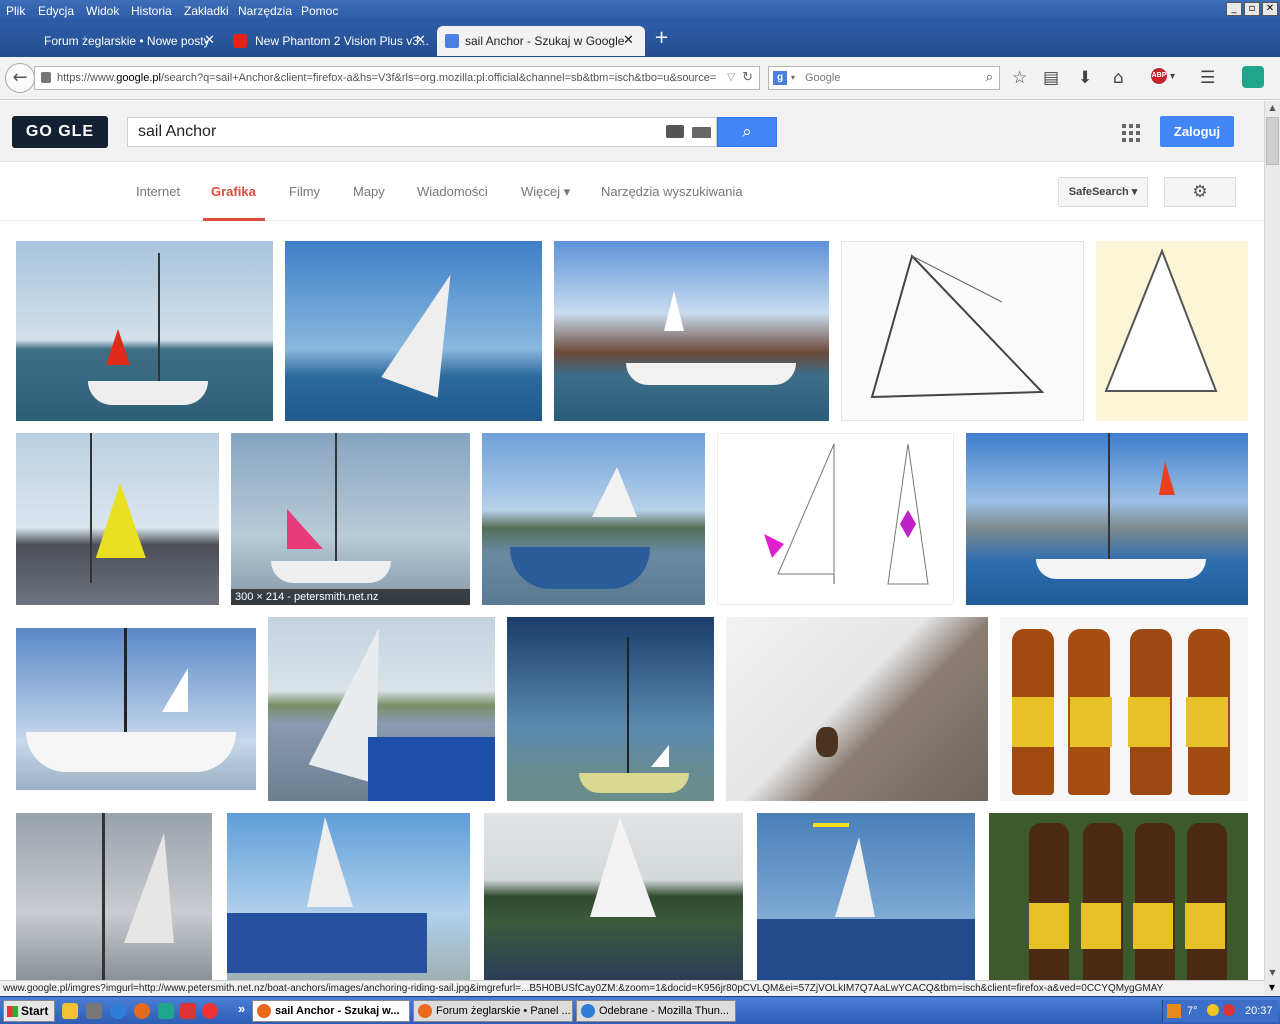 The width and height of the screenshot is (1280, 1024). Describe the element at coordinates (369, 191) in the screenshot. I see `tab-mapy: Mapy` at that location.